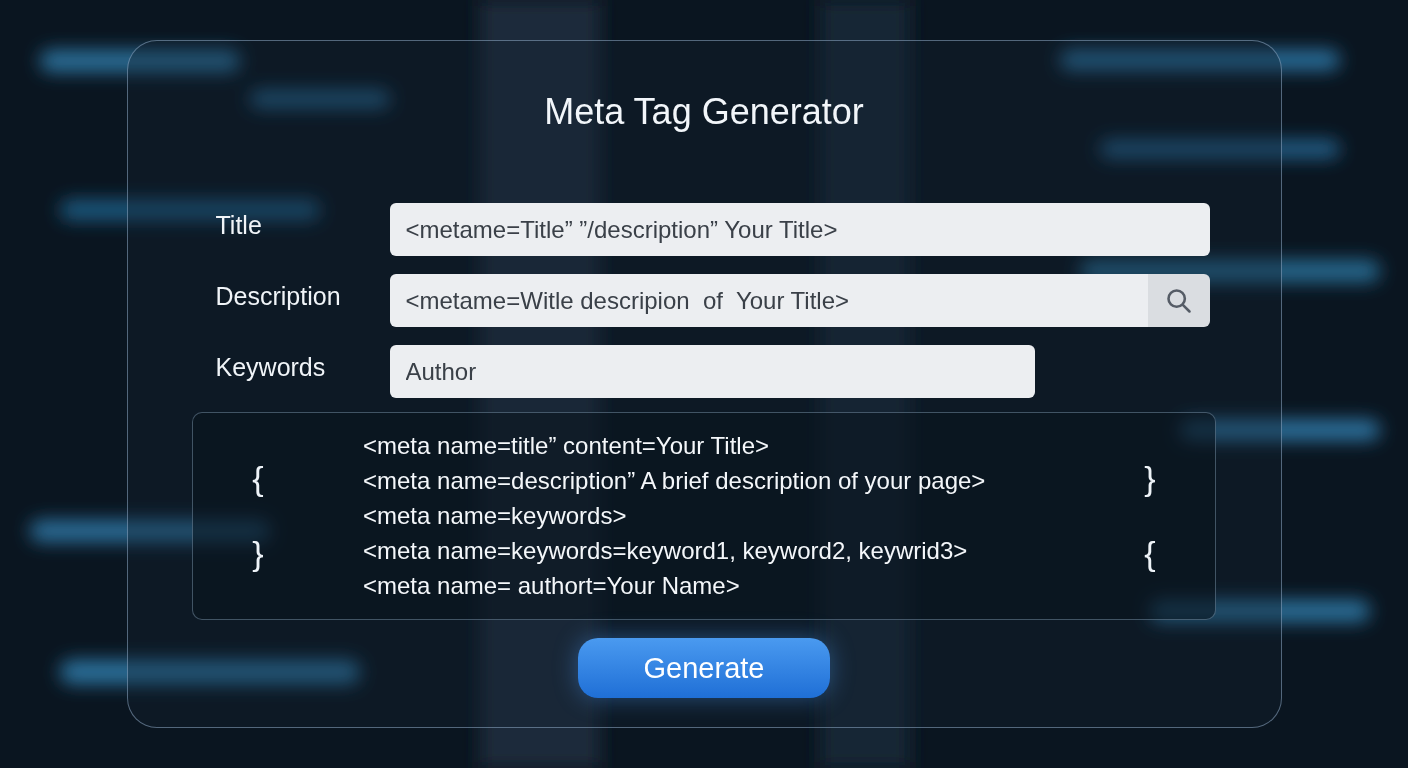 The image size is (1408, 768). I want to click on field-label: Title, so click(239, 225).